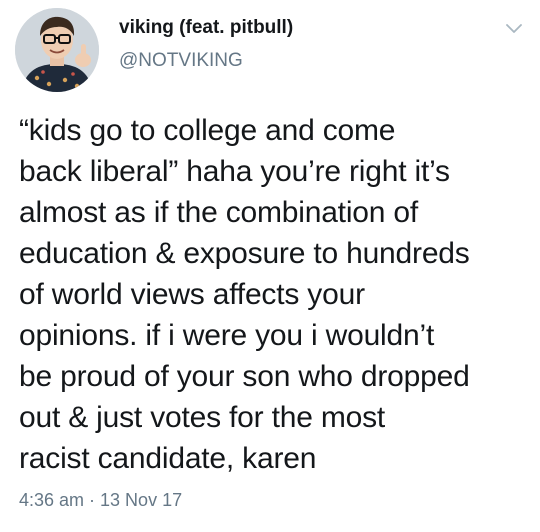  I want to click on avatar, so click(57, 50).